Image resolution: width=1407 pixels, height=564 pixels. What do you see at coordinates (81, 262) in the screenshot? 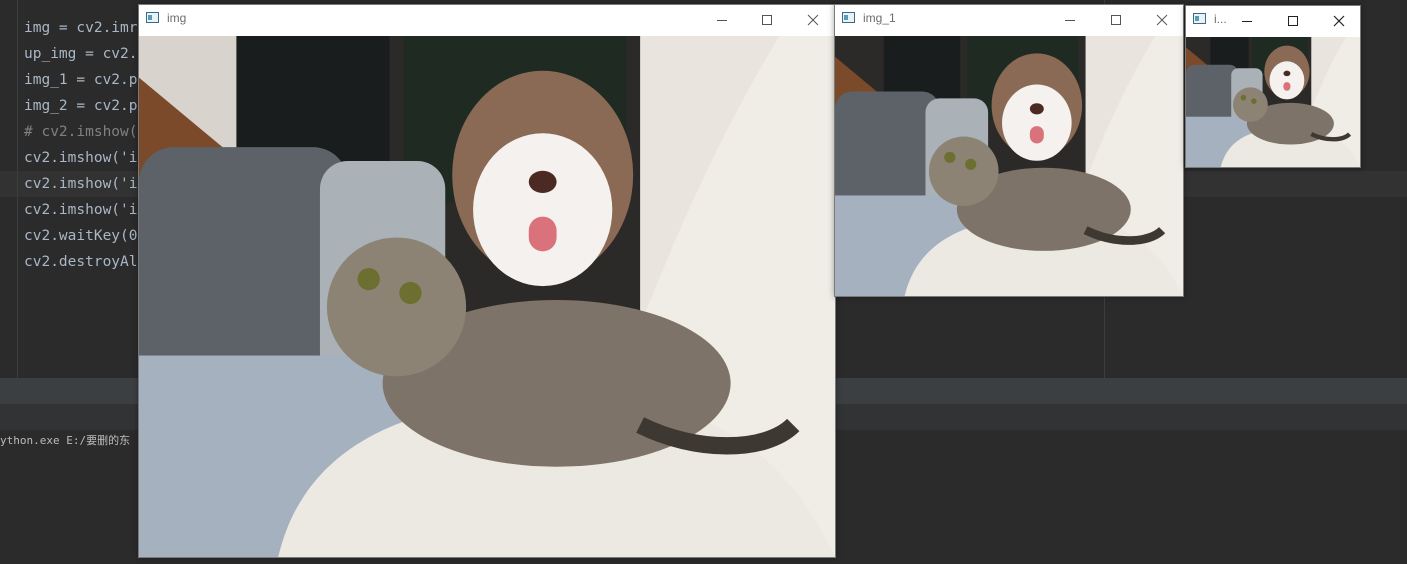
I see `code-line-10: cv2.destroyAl` at bounding box center [81, 262].